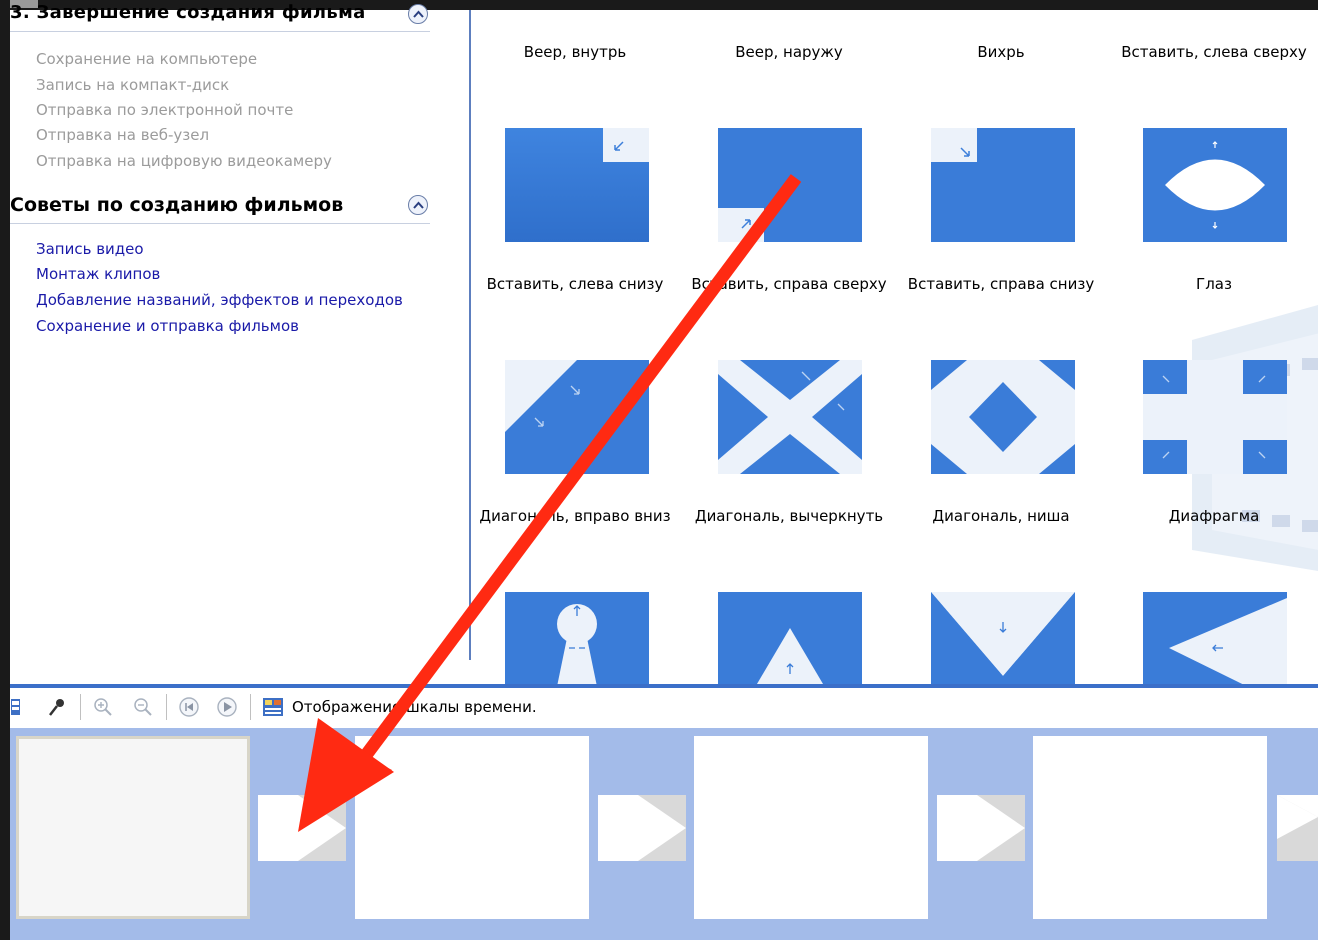  Describe the element at coordinates (1214, 516) in the screenshot. I see `transition-label: Диафрагма` at that location.